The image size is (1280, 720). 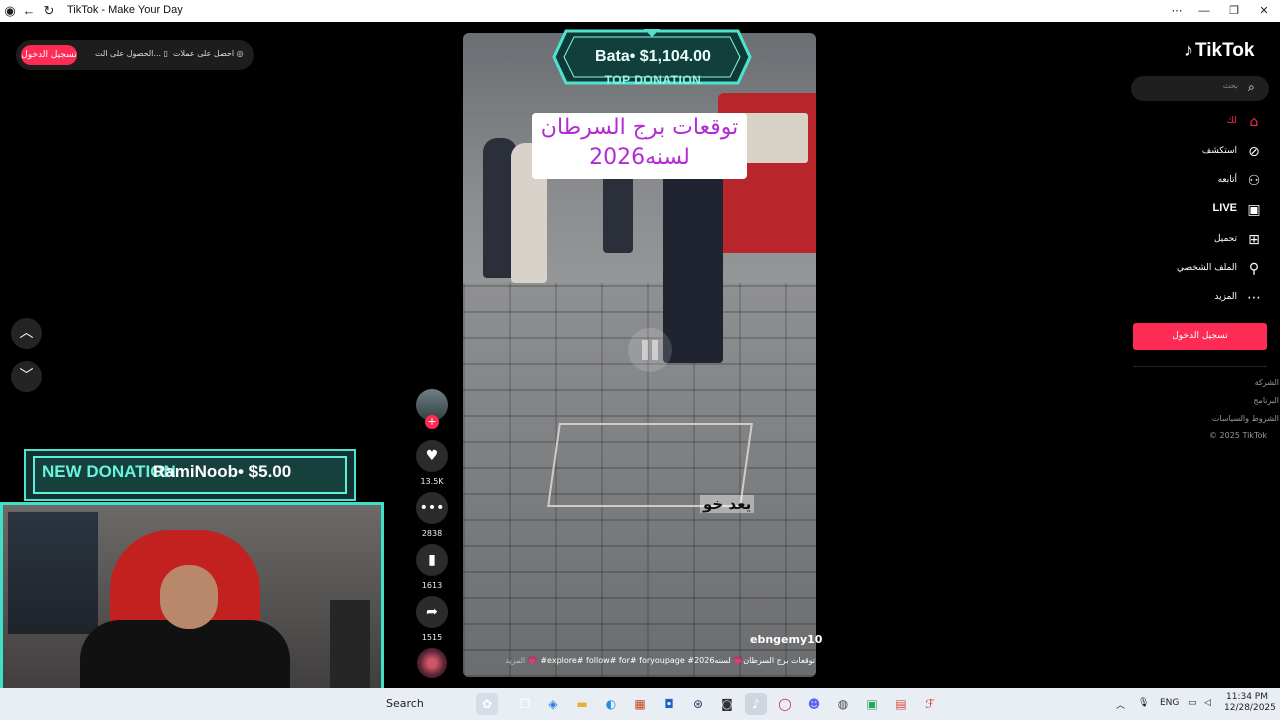 What do you see at coordinates (1200, 298) in the screenshot?
I see `sidebar-item-more: المزيد ⋯` at bounding box center [1200, 298].